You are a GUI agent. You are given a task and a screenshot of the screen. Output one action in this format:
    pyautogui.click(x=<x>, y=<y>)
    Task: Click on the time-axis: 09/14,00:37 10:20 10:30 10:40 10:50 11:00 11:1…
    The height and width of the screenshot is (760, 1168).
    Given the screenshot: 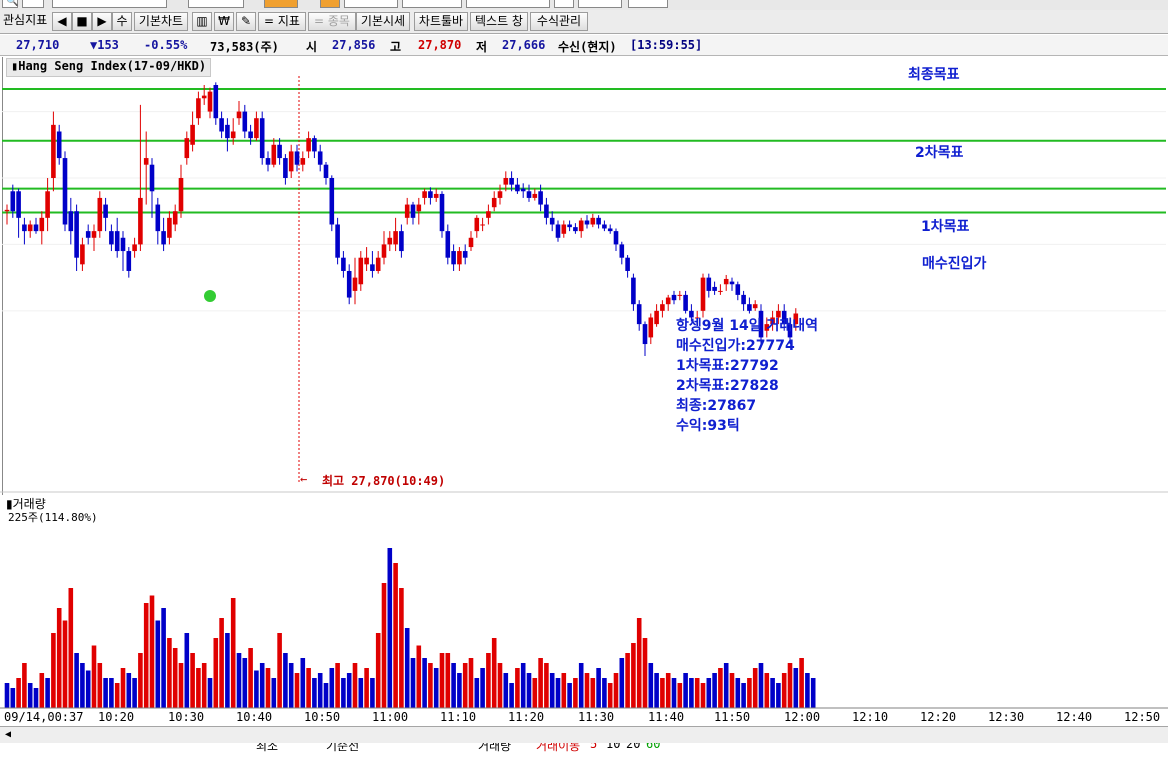 What is the action you would take?
    pyautogui.click(x=584, y=717)
    